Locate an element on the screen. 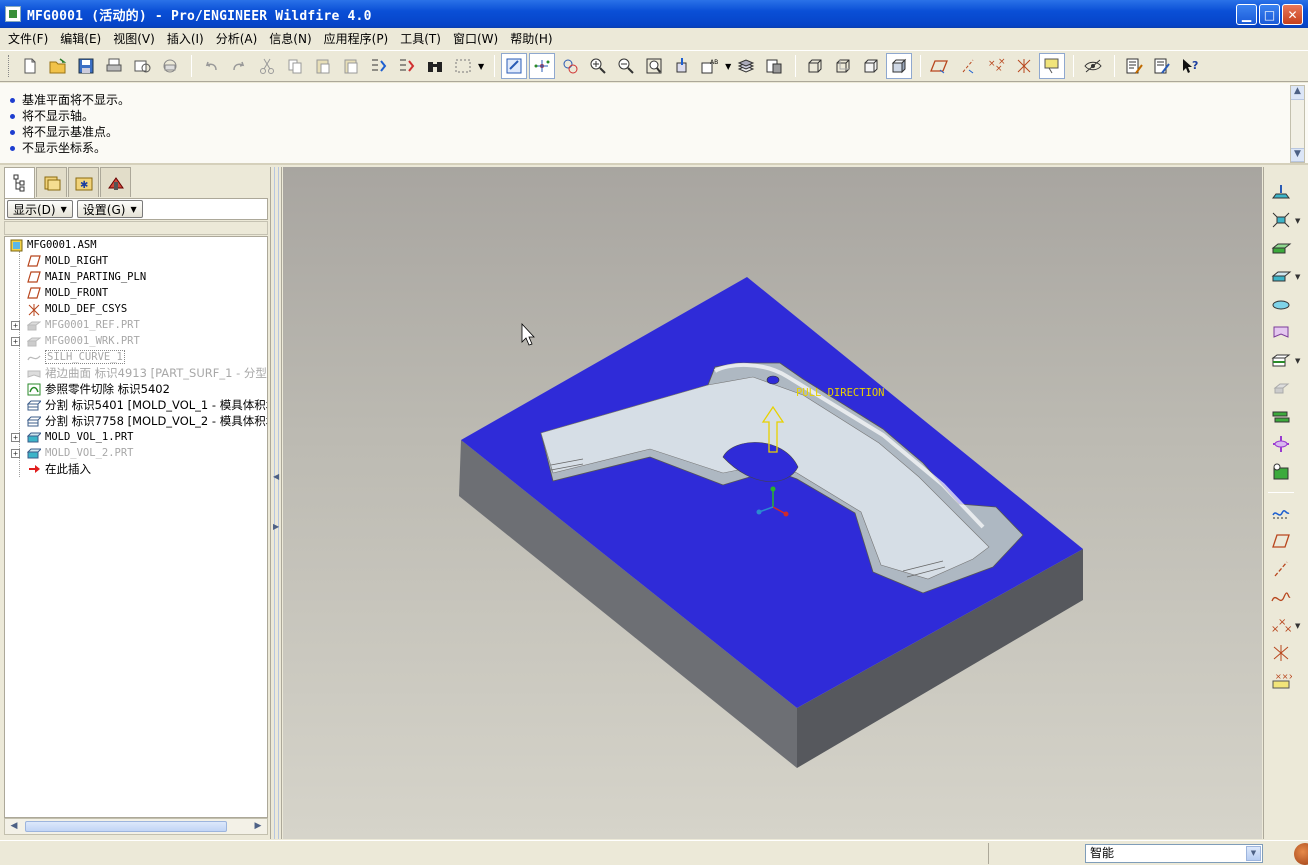  datum-planes-toggle-icon is located at coordinates (940, 66).